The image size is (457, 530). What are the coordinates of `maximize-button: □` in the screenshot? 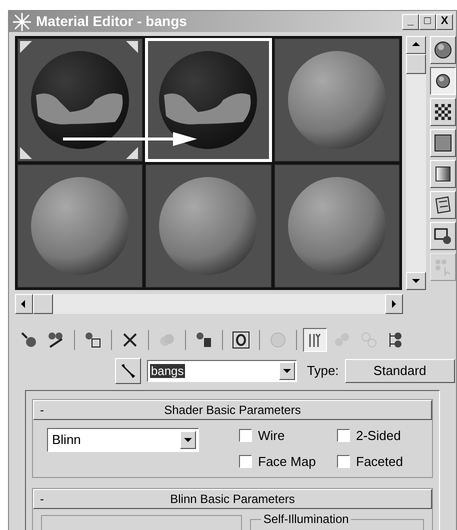 It's located at (427, 22).